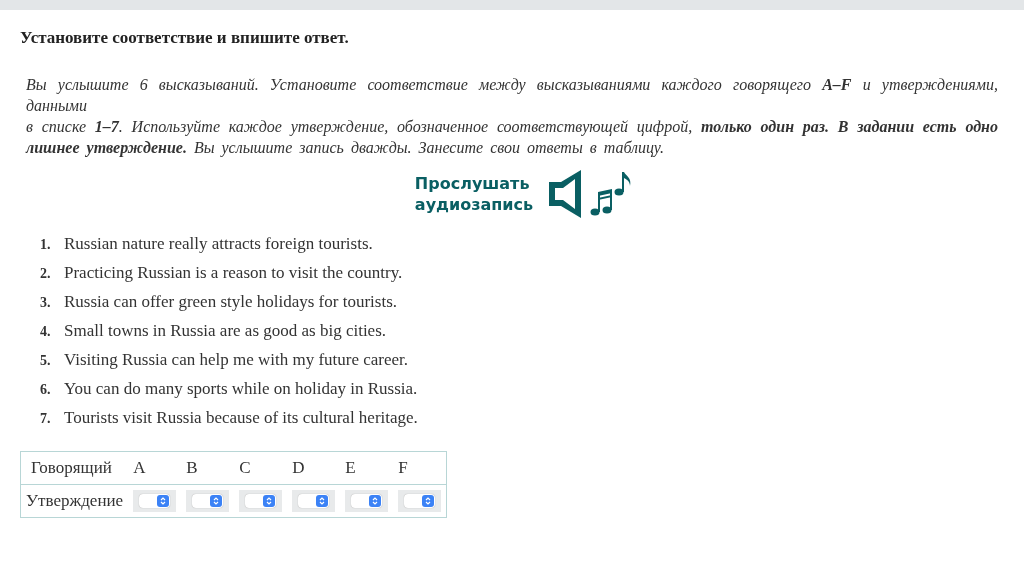  Describe the element at coordinates (350, 467) in the screenshot. I see `speaker-letter: E` at that location.